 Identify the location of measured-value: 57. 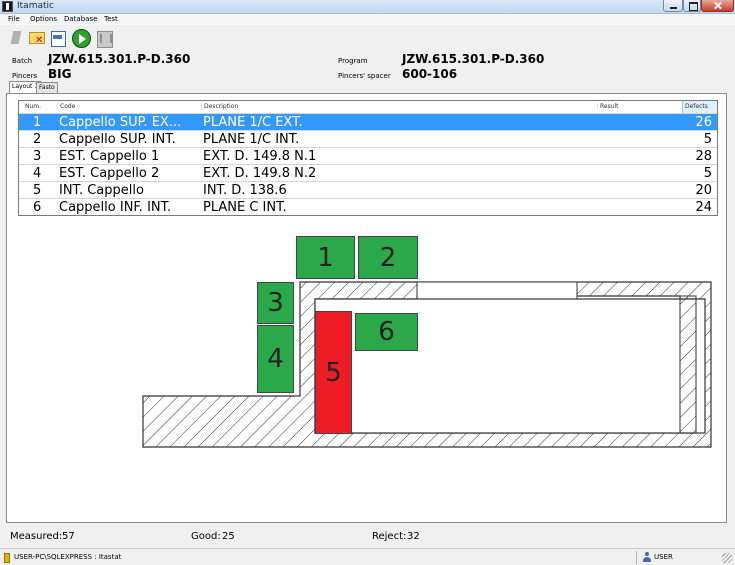
(68, 536).